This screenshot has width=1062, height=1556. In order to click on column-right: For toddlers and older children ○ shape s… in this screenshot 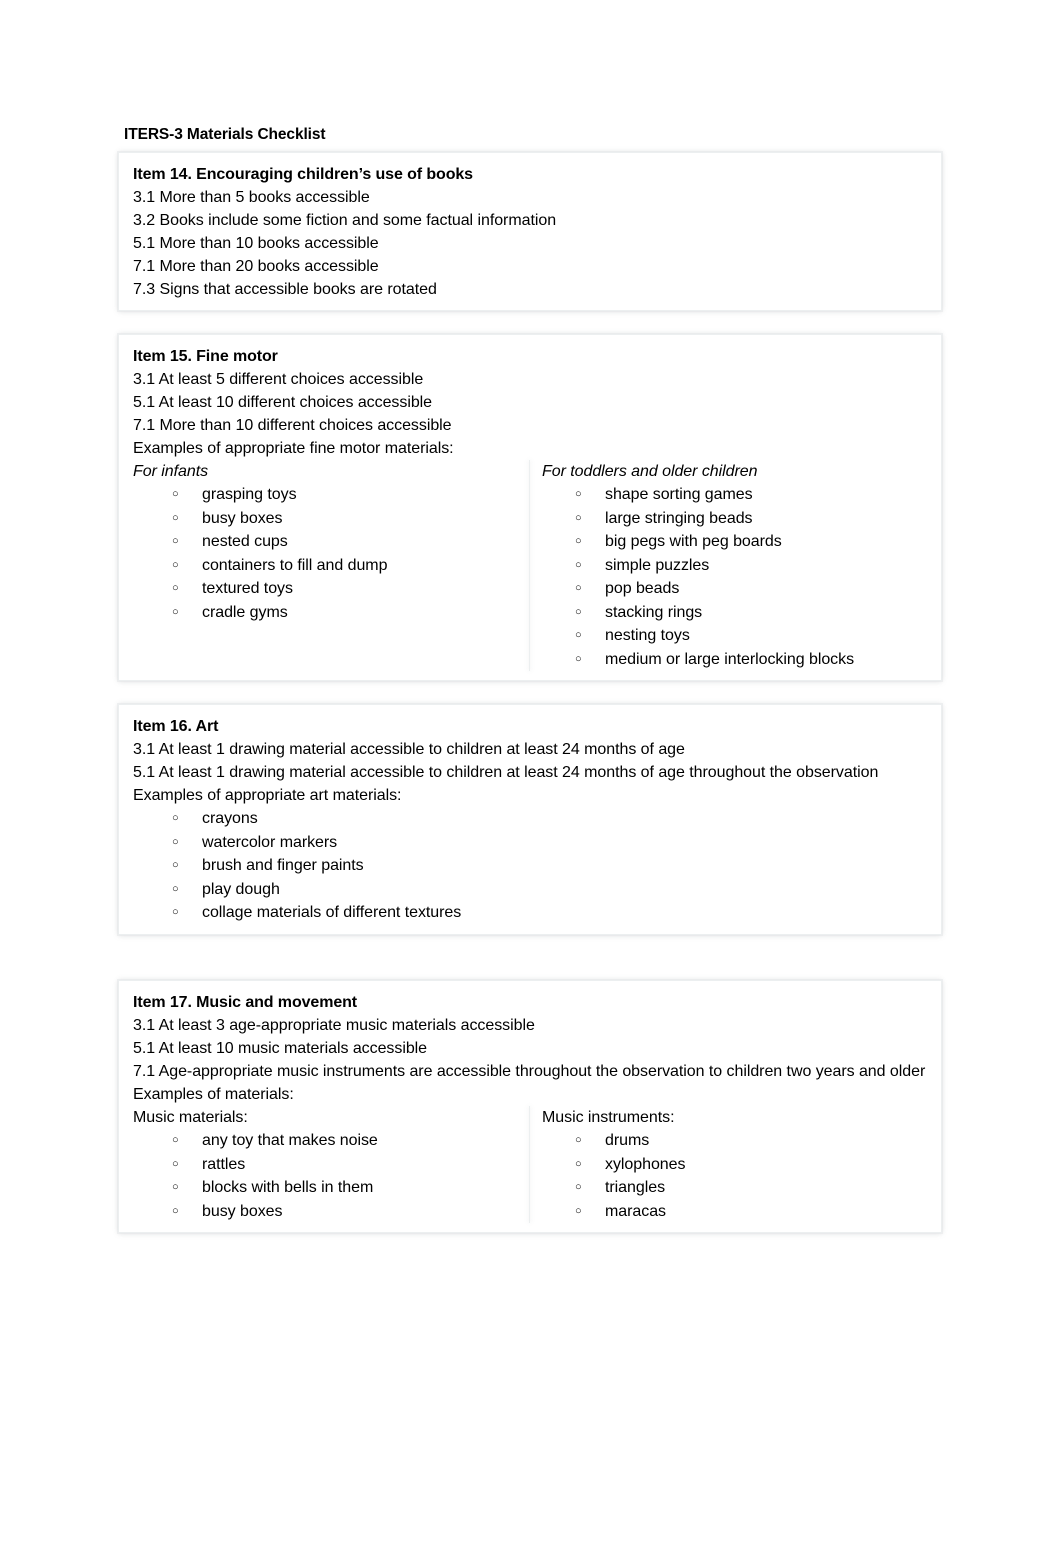, I will do `click(731, 565)`.